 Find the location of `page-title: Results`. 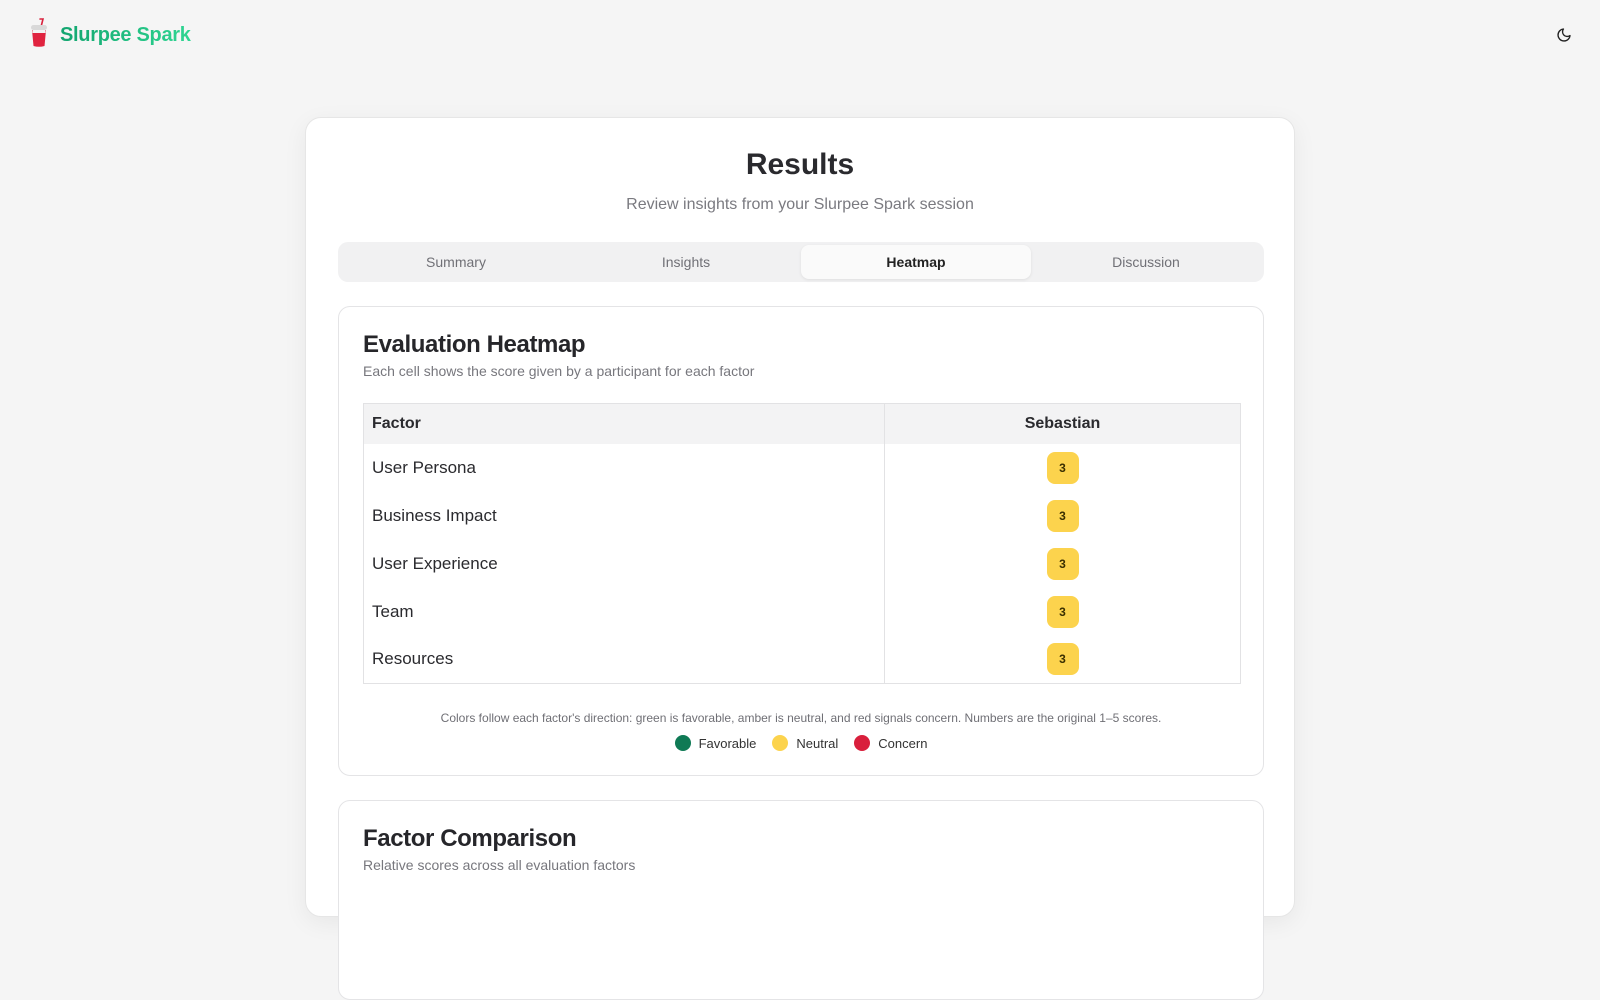

page-title: Results is located at coordinates (800, 164).